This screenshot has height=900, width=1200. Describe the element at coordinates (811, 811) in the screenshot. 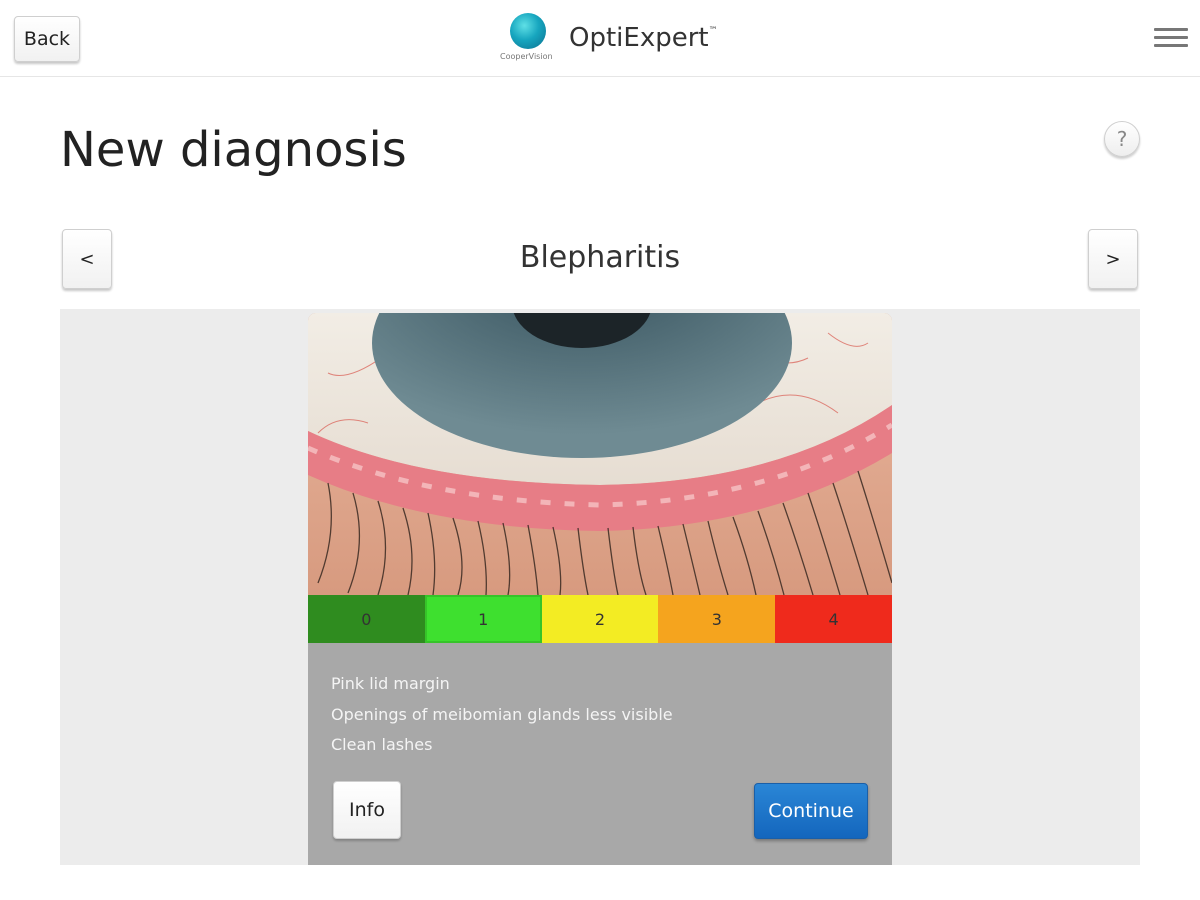

I see `continue-button: Continue` at that location.